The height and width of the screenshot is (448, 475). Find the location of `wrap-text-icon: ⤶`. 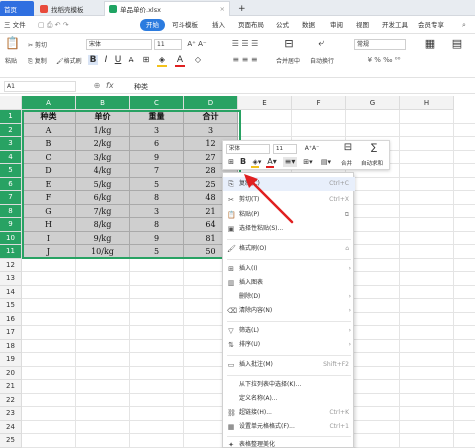

wrap-text-icon: ⤶ is located at coordinates (321, 44).